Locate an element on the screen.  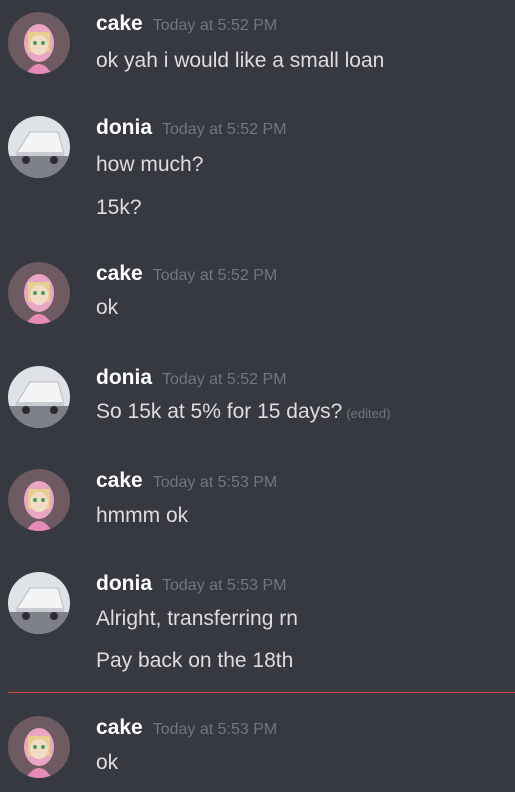
new-messages-divider is located at coordinates (261, 692).